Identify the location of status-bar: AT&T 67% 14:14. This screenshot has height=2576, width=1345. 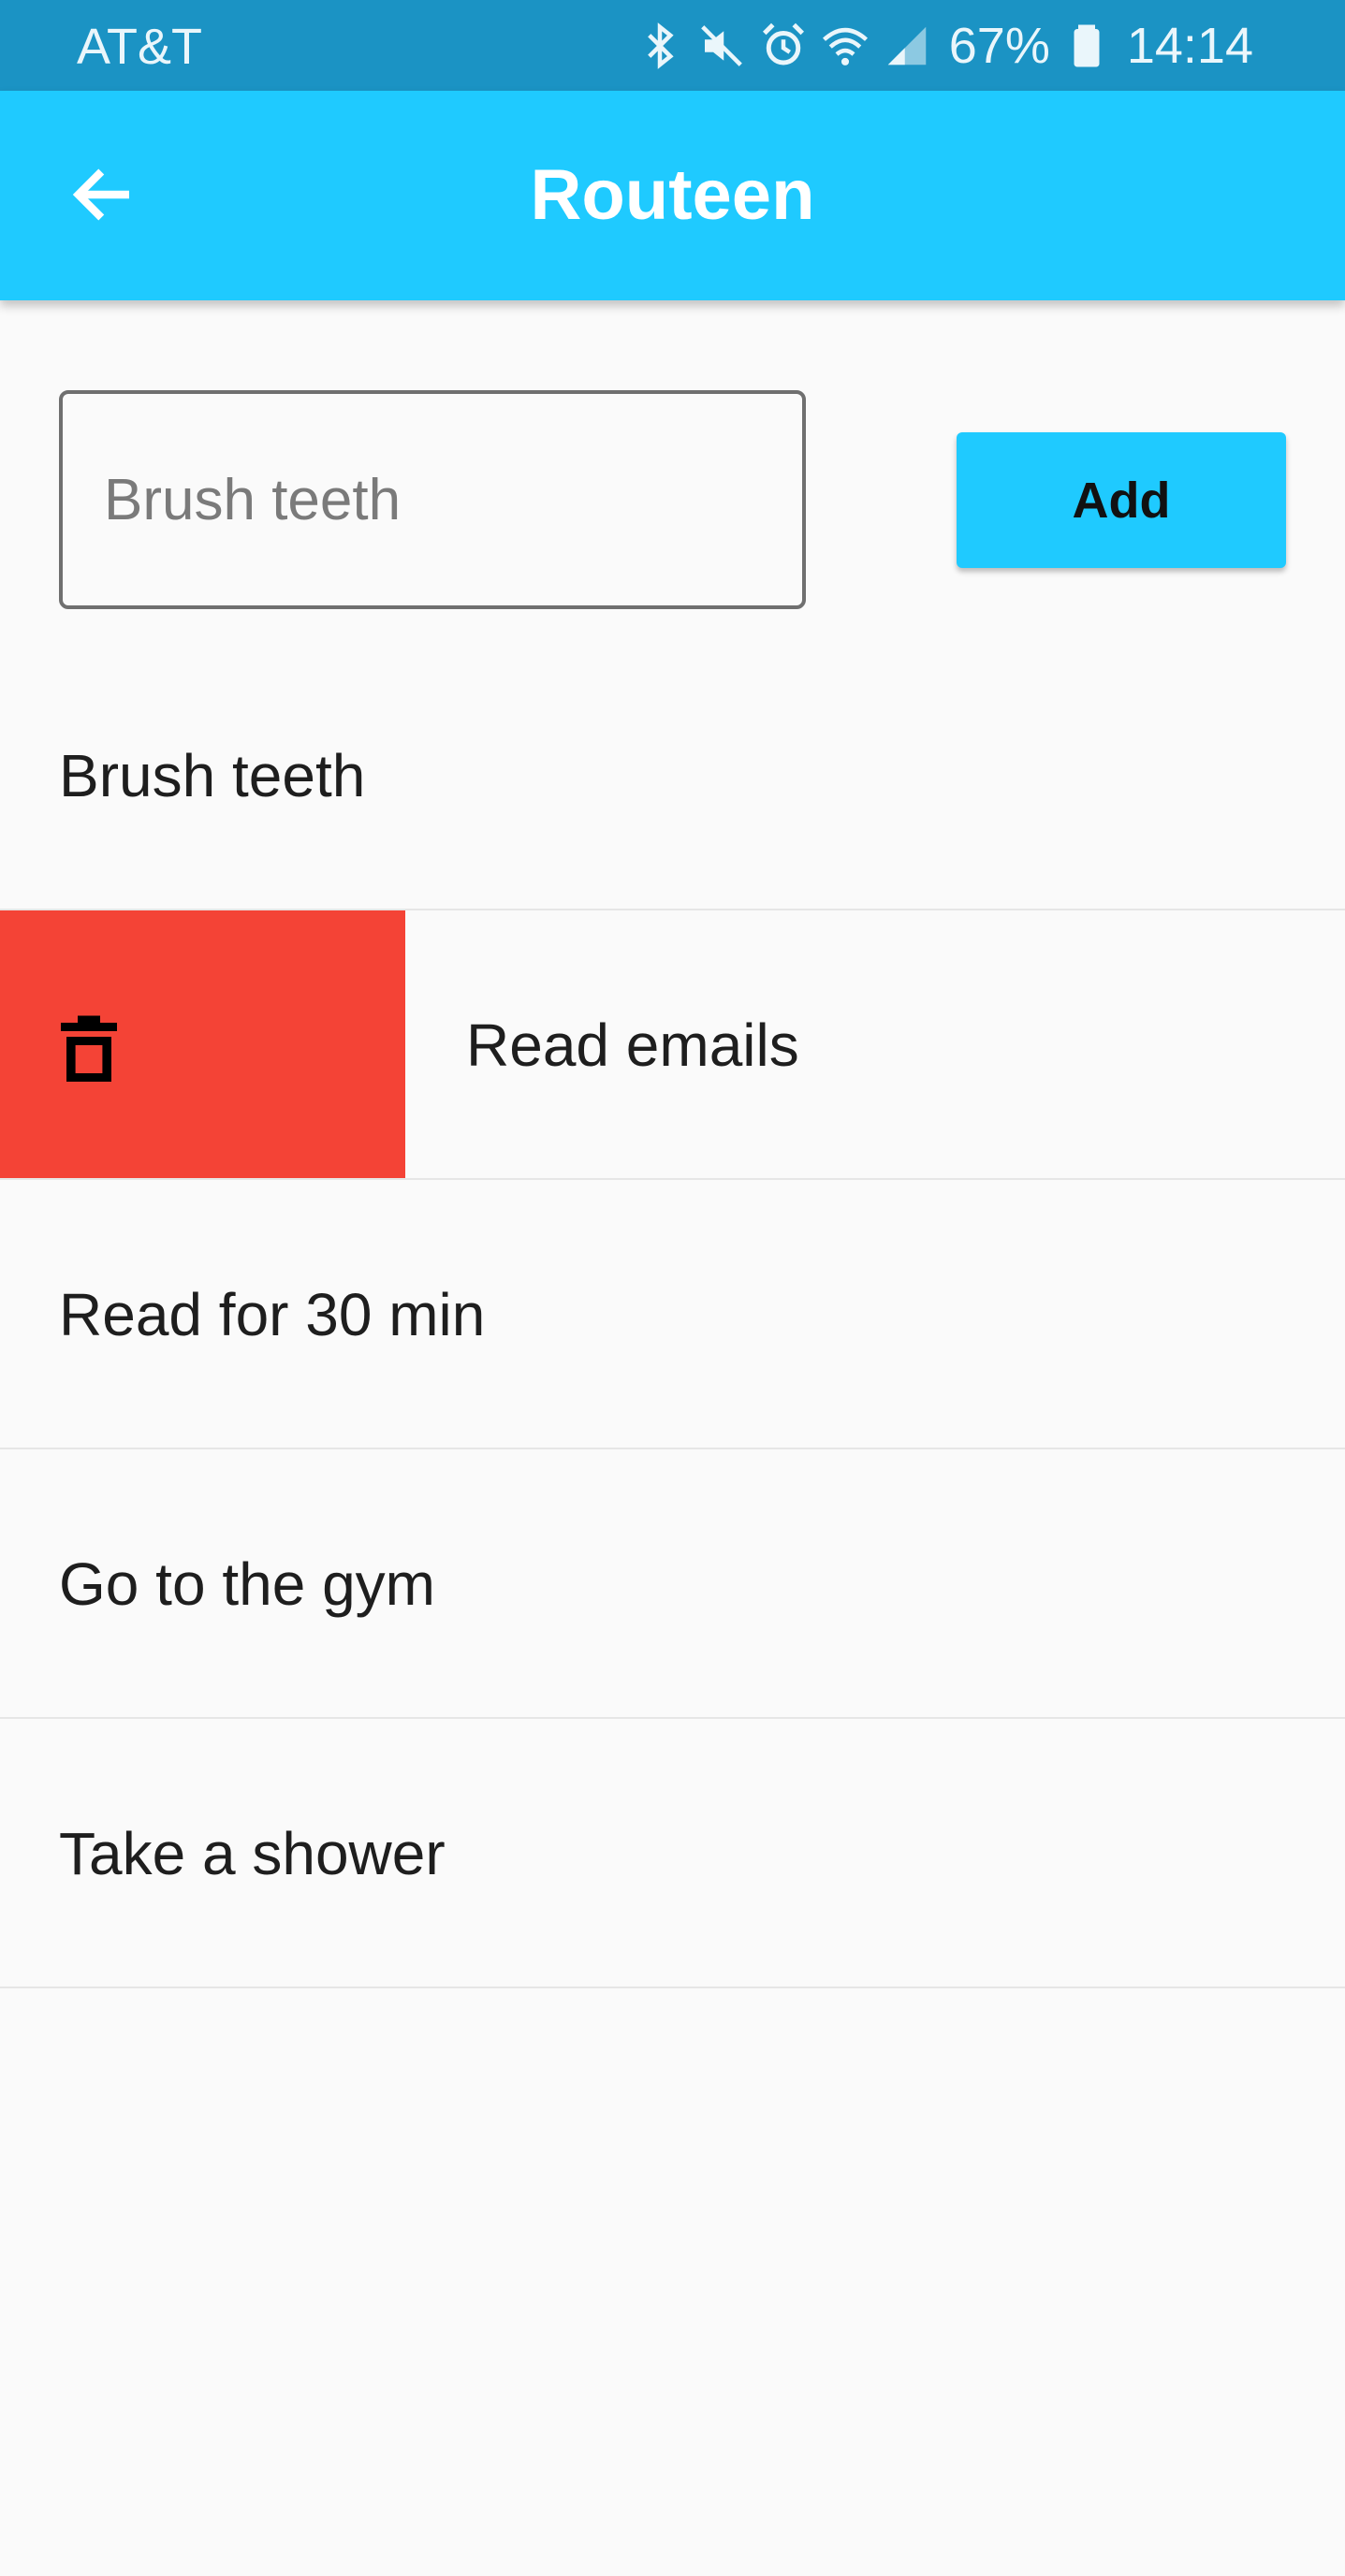
(672, 45).